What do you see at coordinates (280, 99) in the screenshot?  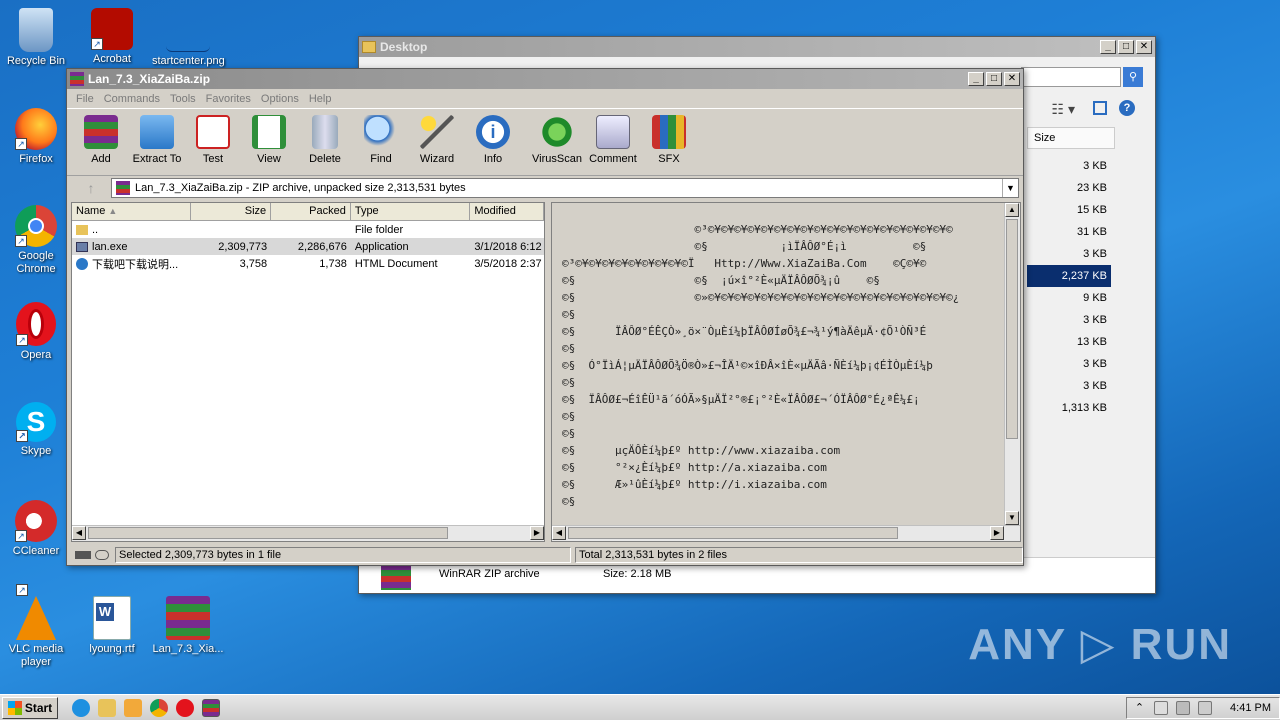 I see `menu-options: Options` at bounding box center [280, 99].